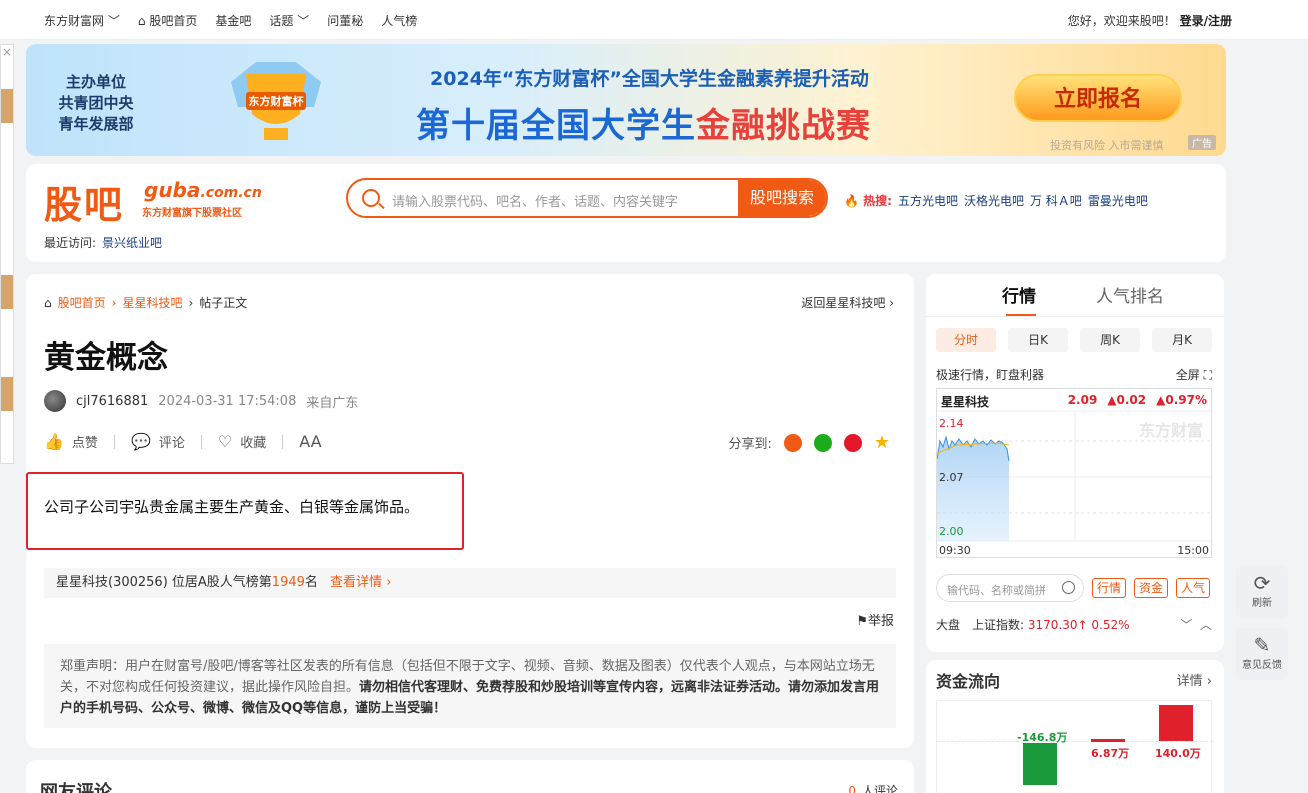 The image size is (1308, 793). I want to click on post-actions: 👍 点赞 💬 评论 ♡ 收藏 AA, so click(183, 441).